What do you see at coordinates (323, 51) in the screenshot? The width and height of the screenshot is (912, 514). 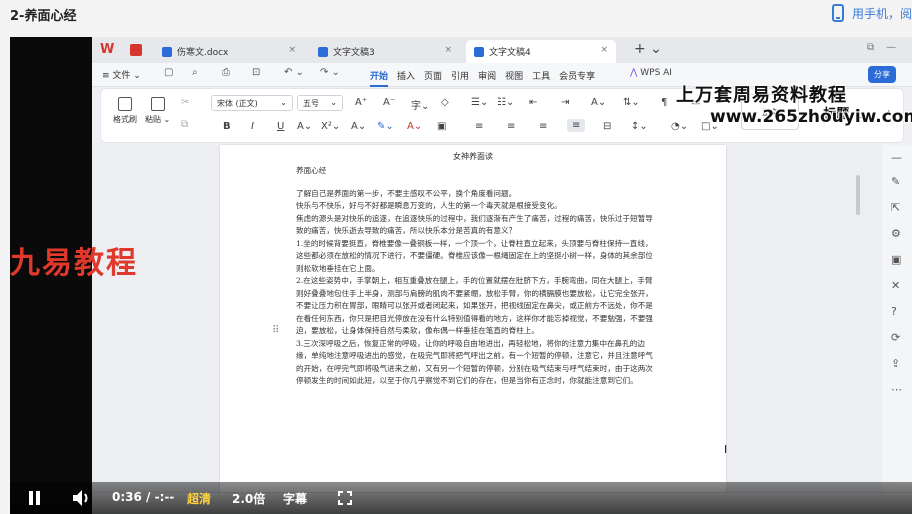 I see `doc-icon` at bounding box center [323, 51].